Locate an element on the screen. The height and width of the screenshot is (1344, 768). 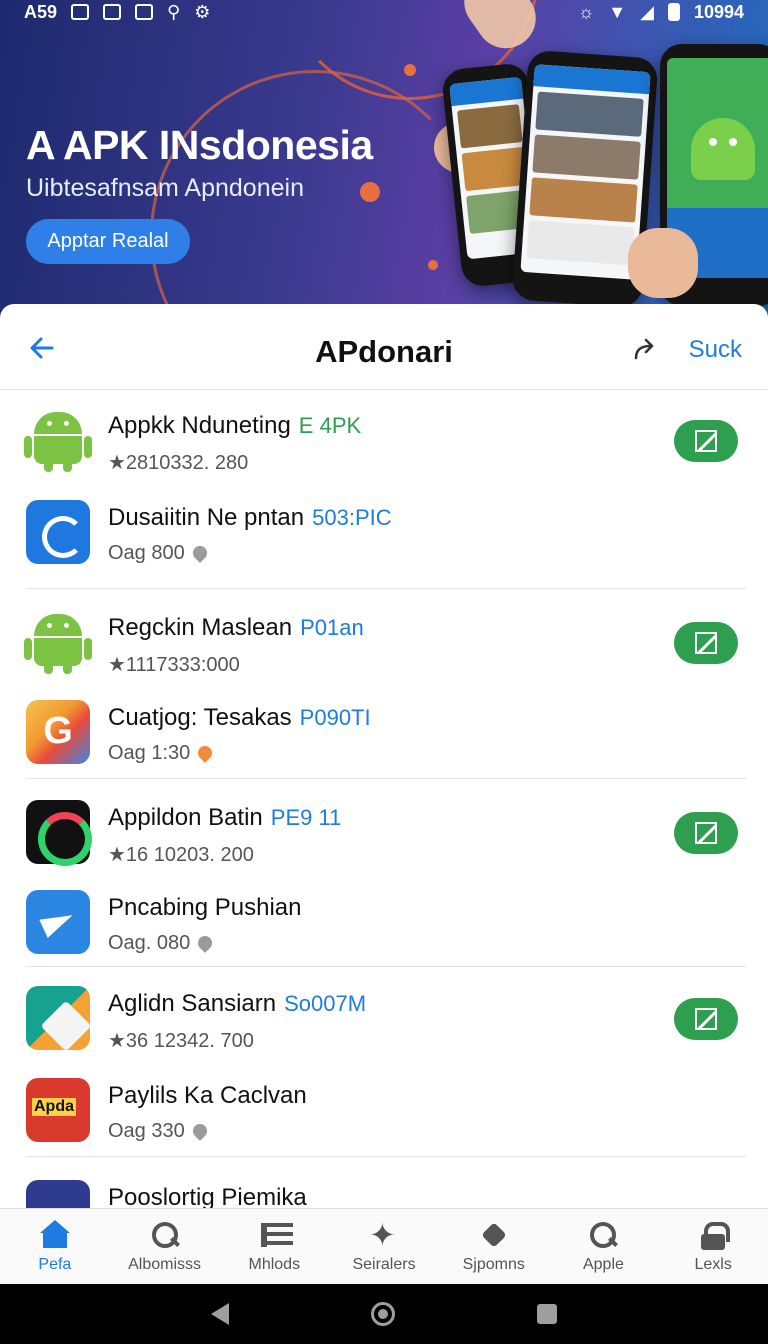
nav-item-label: Apple is located at coordinates (603, 1264).